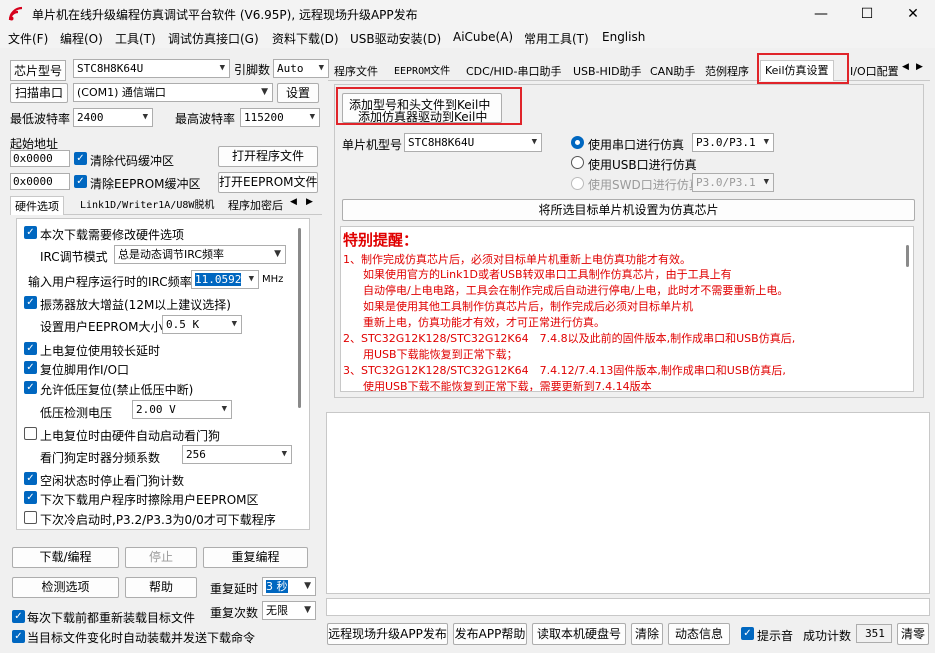 This screenshot has width=935, height=653. What do you see at coordinates (440, 354) in the screenshot?
I see `notice-line-7: 用USB下载能恢复到正常下载；` at bounding box center [440, 354].